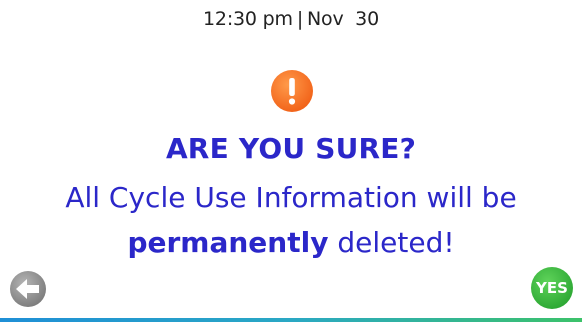  What do you see at coordinates (343, 19) in the screenshot?
I see `status-date: Nov 30` at bounding box center [343, 19].